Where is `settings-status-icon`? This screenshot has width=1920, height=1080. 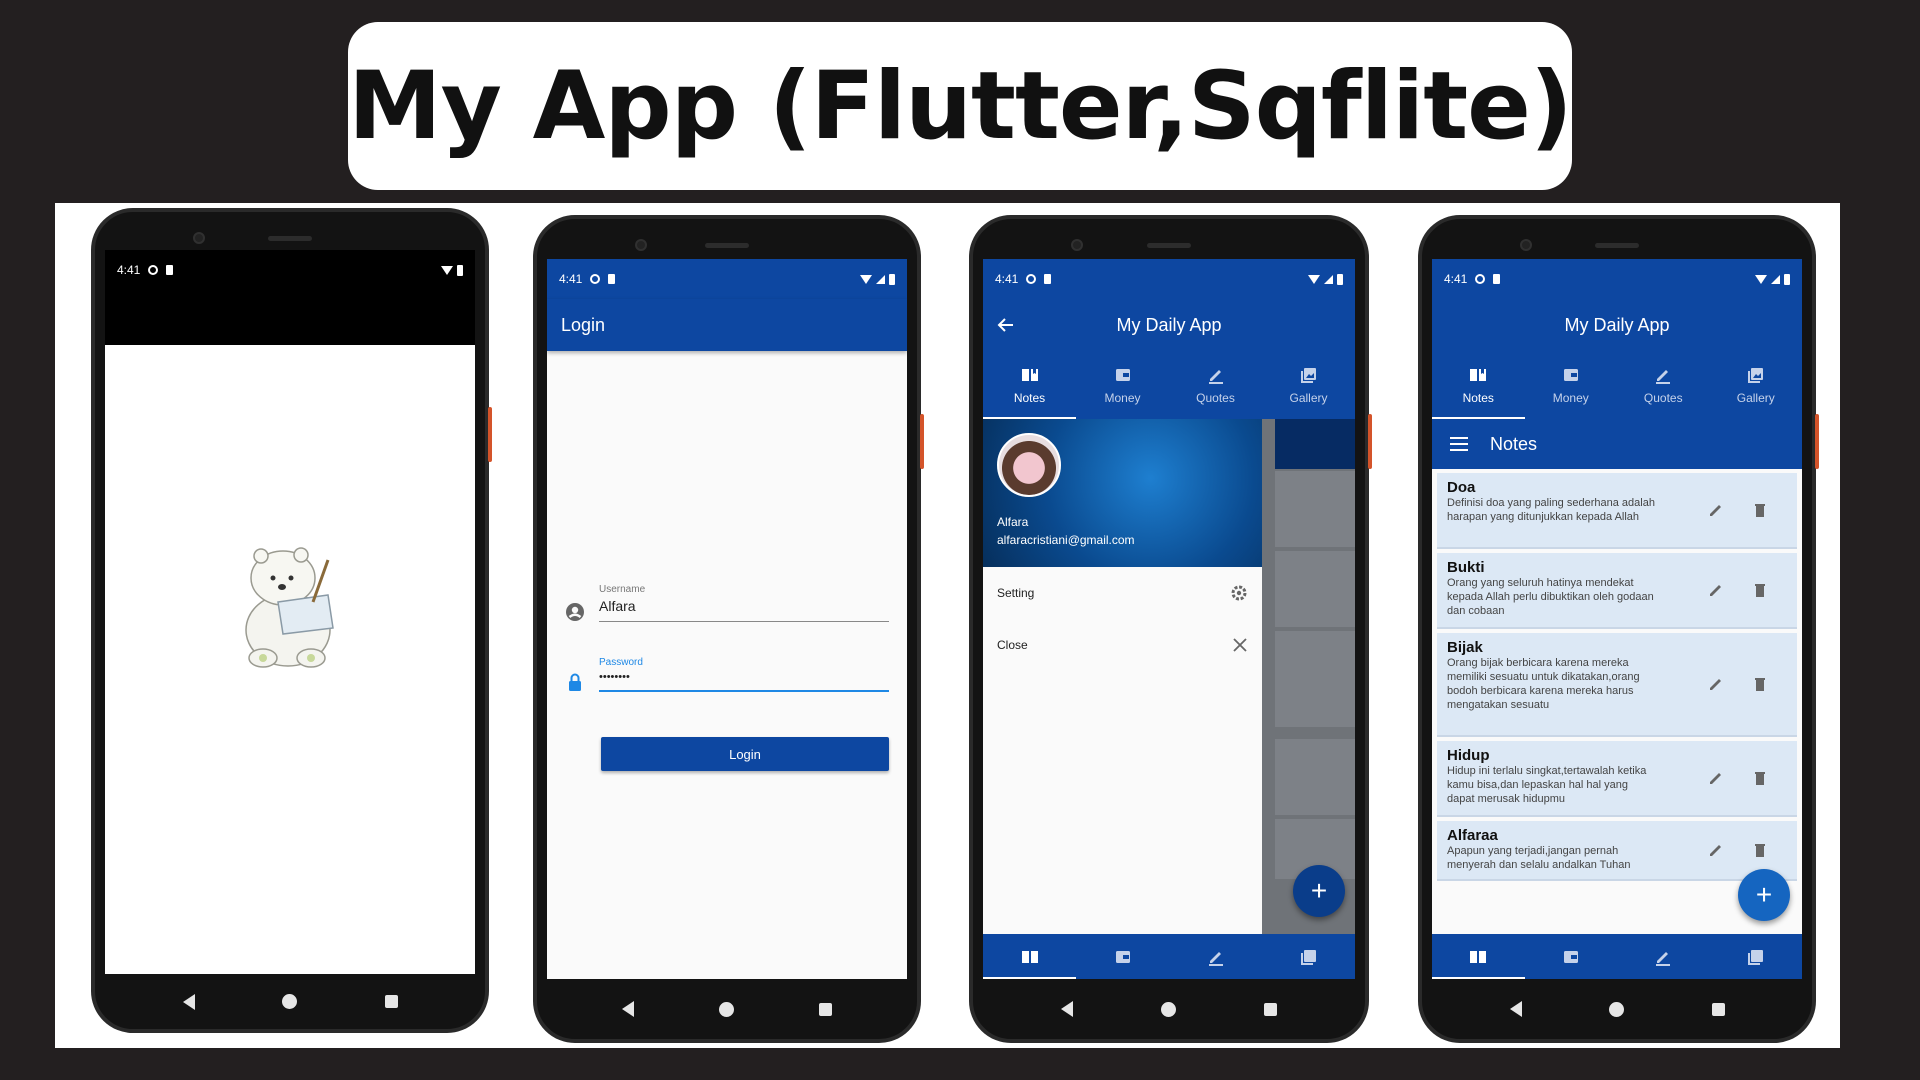
settings-status-icon is located at coordinates (1480, 279).